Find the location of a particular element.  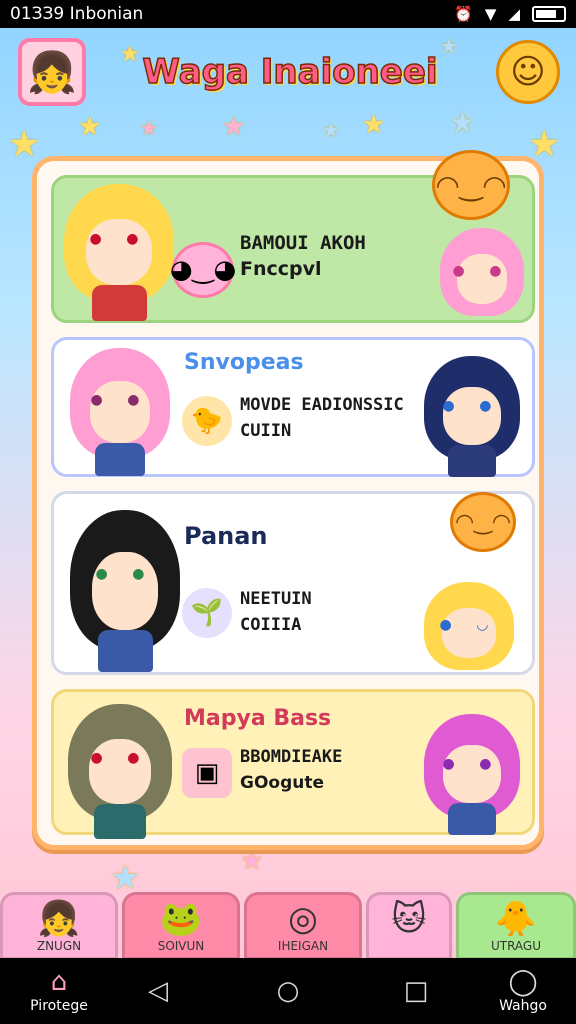

dock-button-1: 👧 ZNUGN is located at coordinates (59, 926).